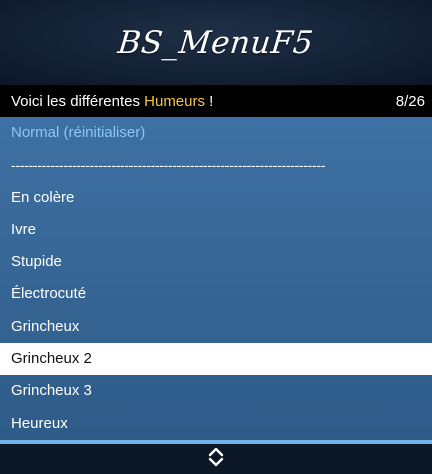 This screenshot has width=432, height=474. I want to click on menu-item-ivre: Ivre, so click(216, 230).